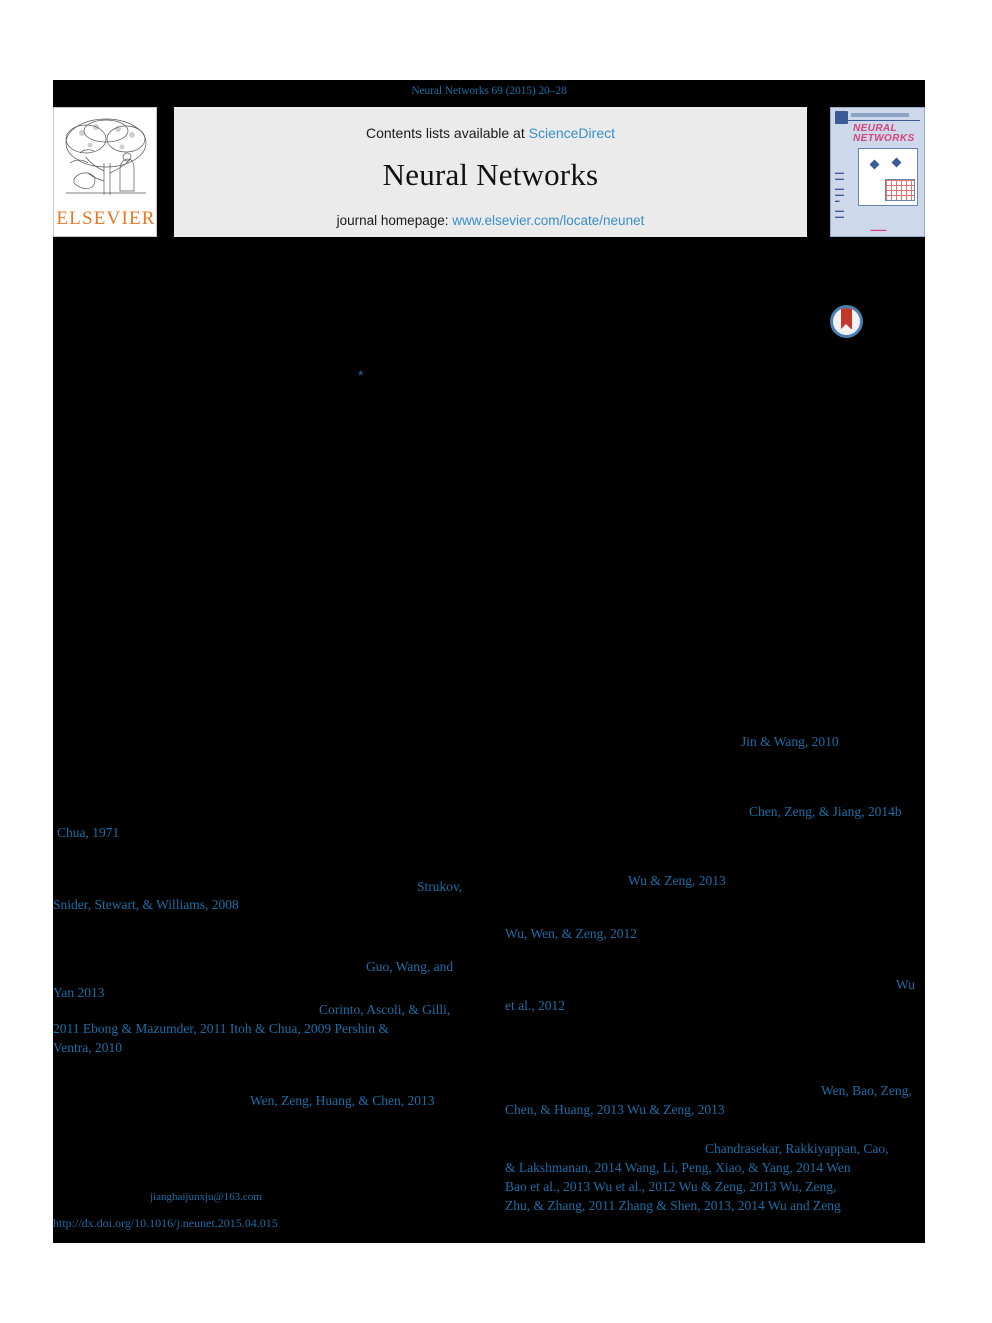 The height and width of the screenshot is (1323, 992). What do you see at coordinates (439, 887) in the screenshot?
I see `citation-link: Strukov,` at bounding box center [439, 887].